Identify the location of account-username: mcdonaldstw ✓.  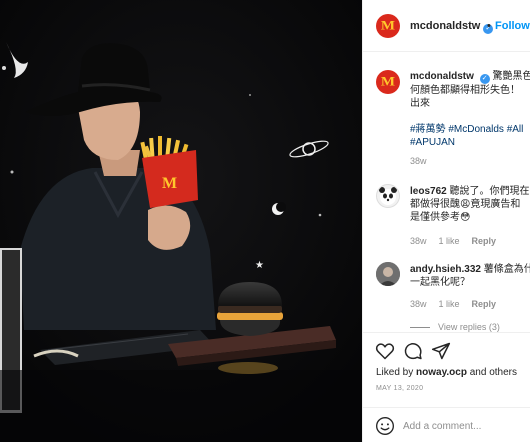
(452, 27).